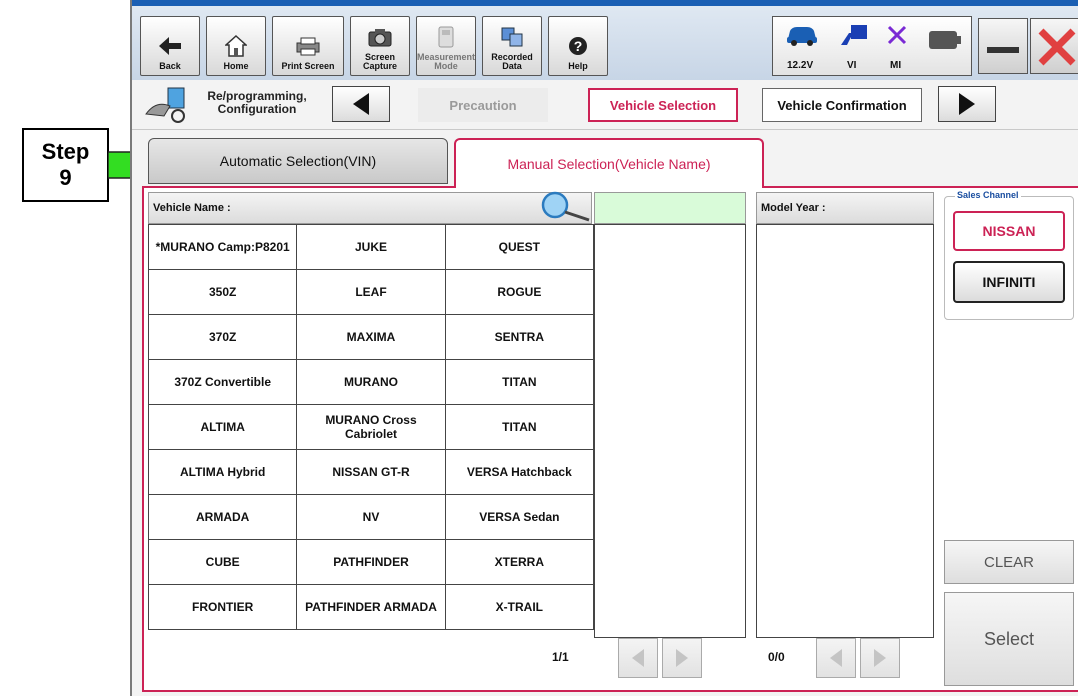  What do you see at coordinates (519, 472) in the screenshot?
I see `vehicle-name-cell: VERSA Hatchback` at bounding box center [519, 472].